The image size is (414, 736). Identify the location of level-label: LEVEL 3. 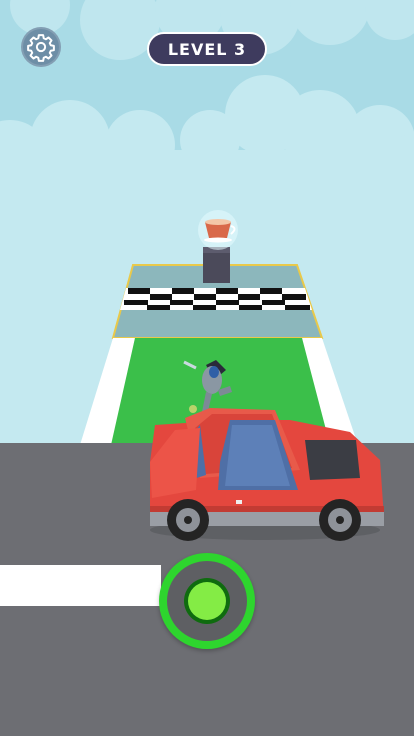
(207, 49).